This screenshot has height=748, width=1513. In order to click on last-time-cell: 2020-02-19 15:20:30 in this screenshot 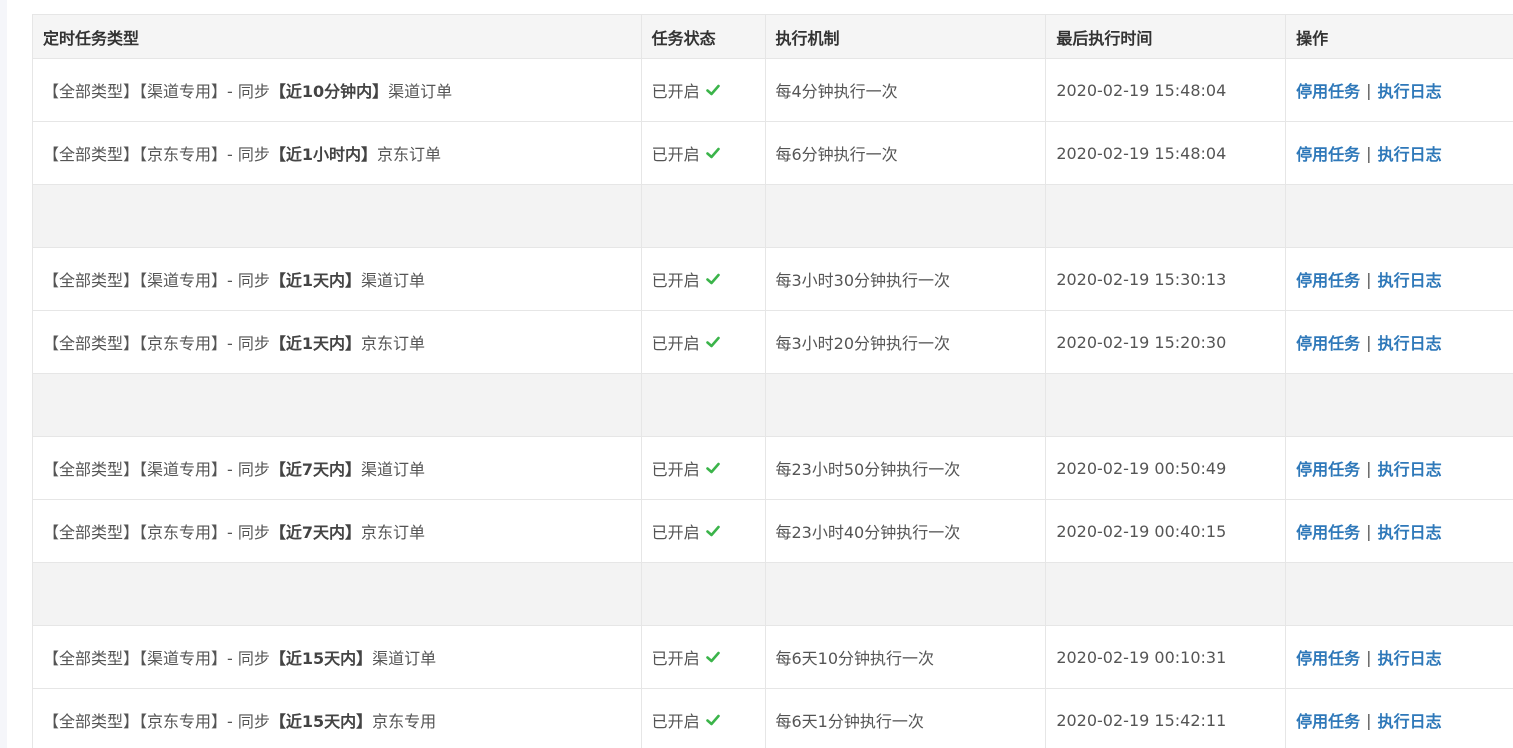, I will do `click(1166, 342)`.